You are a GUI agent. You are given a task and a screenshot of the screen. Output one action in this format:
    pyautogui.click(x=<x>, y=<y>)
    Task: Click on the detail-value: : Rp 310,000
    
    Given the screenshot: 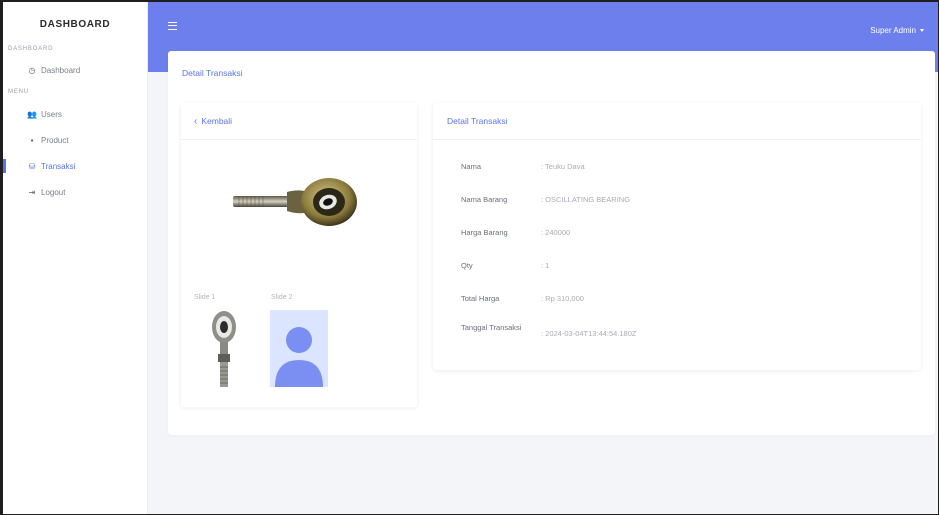 What is the action you would take?
    pyautogui.click(x=562, y=298)
    